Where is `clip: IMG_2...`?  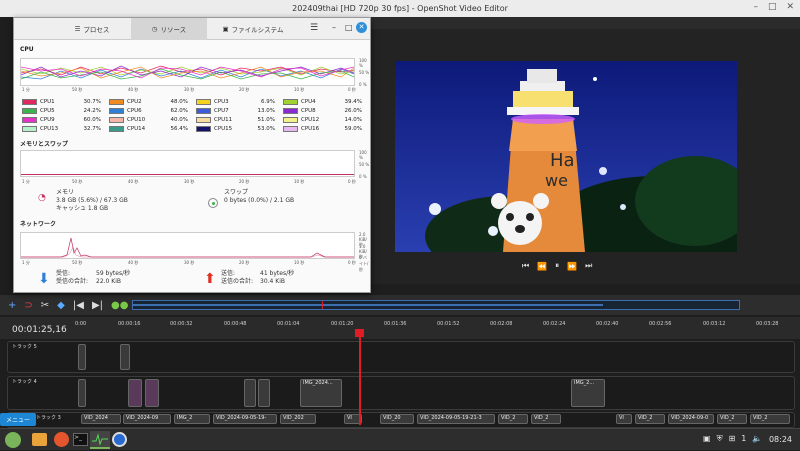
clip: IMG_2... is located at coordinates (588, 393).